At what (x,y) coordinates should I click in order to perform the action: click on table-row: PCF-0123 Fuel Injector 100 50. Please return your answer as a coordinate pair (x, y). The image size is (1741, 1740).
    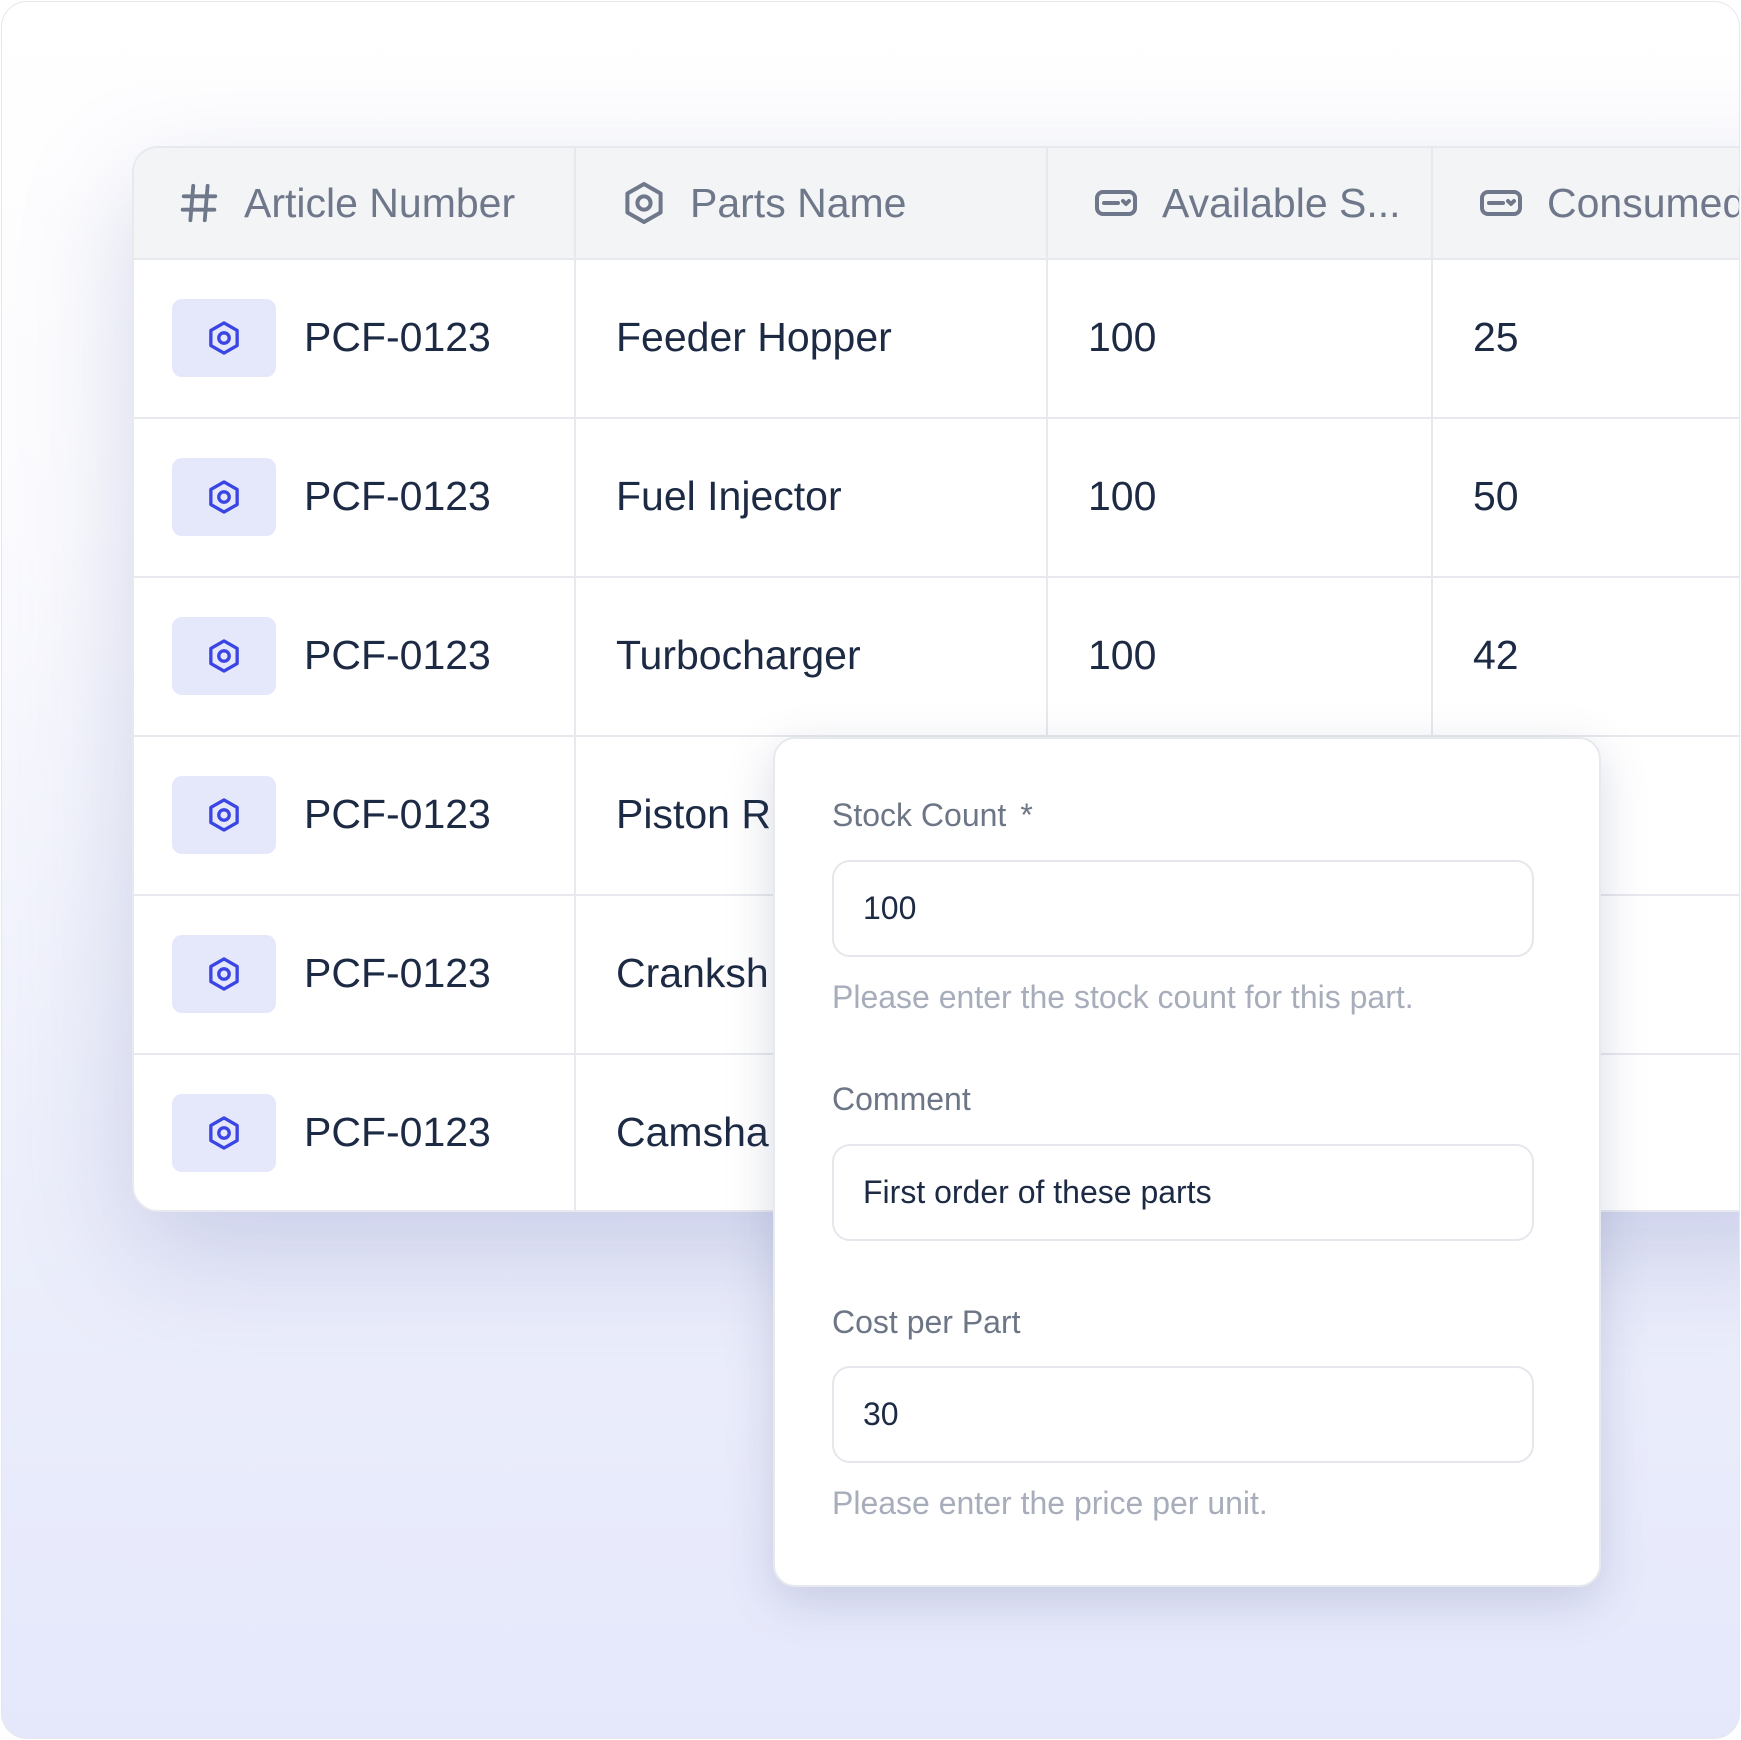
    Looking at the image, I should click on (936, 497).